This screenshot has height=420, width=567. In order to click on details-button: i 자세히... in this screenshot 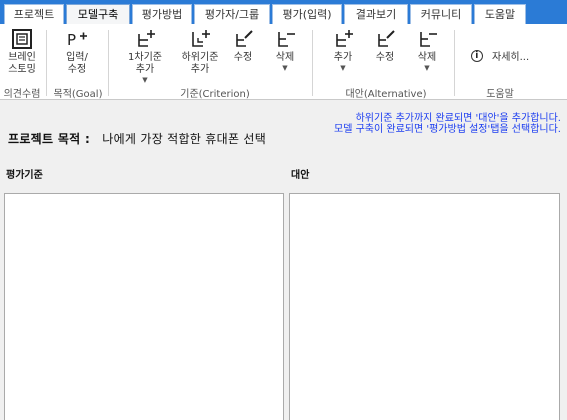, I will do `click(500, 55)`.